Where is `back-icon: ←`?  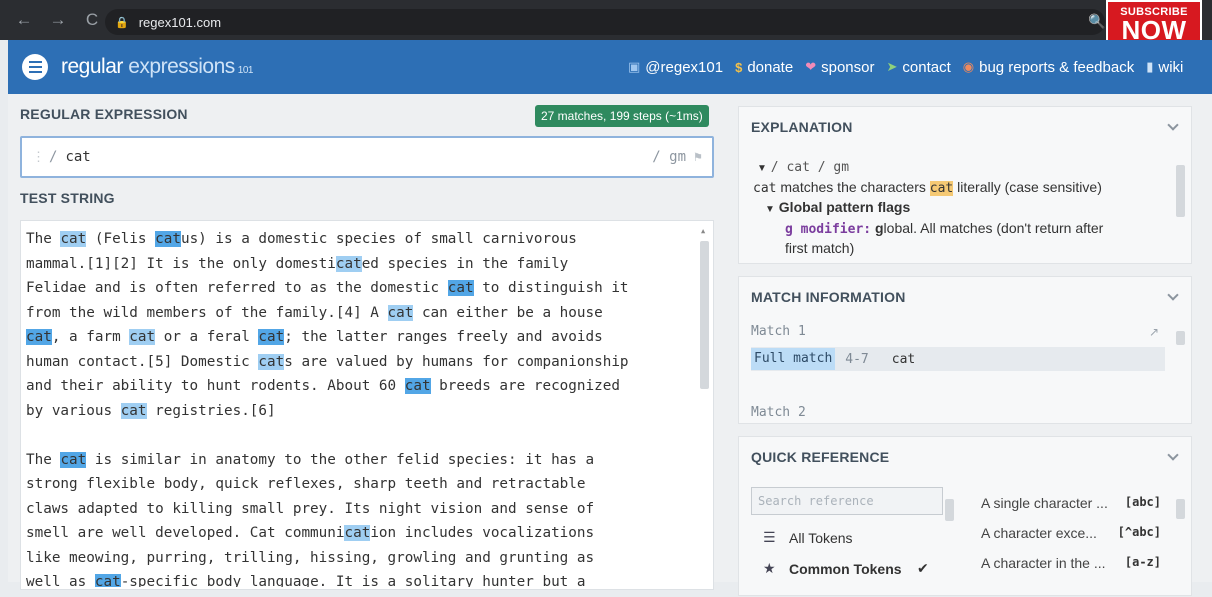
back-icon: ← is located at coordinates (24, 20).